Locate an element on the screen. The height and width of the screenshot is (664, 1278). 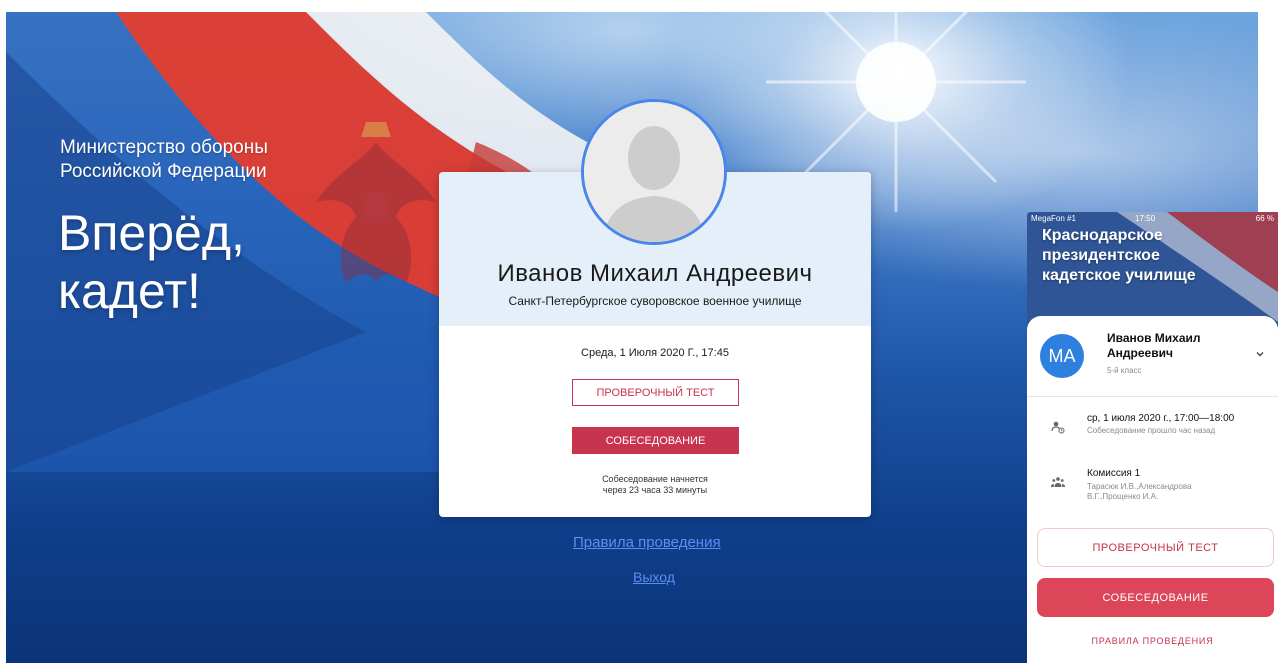
status-bar: MegaFon #1 17:50 66 % is located at coordinates (1152, 220).